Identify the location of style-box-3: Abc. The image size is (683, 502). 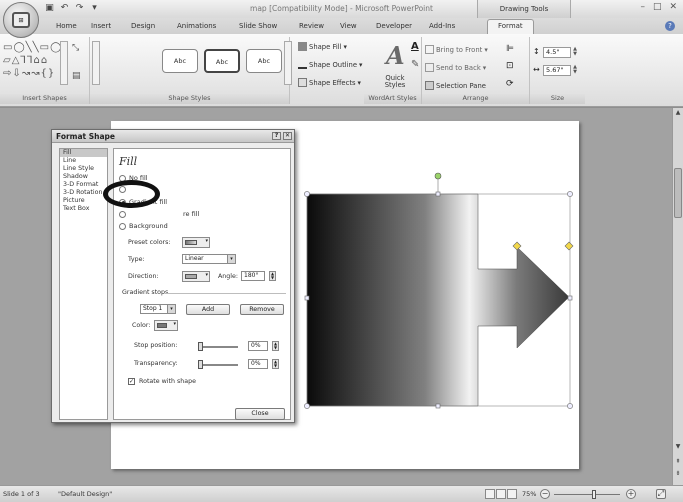
(264, 61).